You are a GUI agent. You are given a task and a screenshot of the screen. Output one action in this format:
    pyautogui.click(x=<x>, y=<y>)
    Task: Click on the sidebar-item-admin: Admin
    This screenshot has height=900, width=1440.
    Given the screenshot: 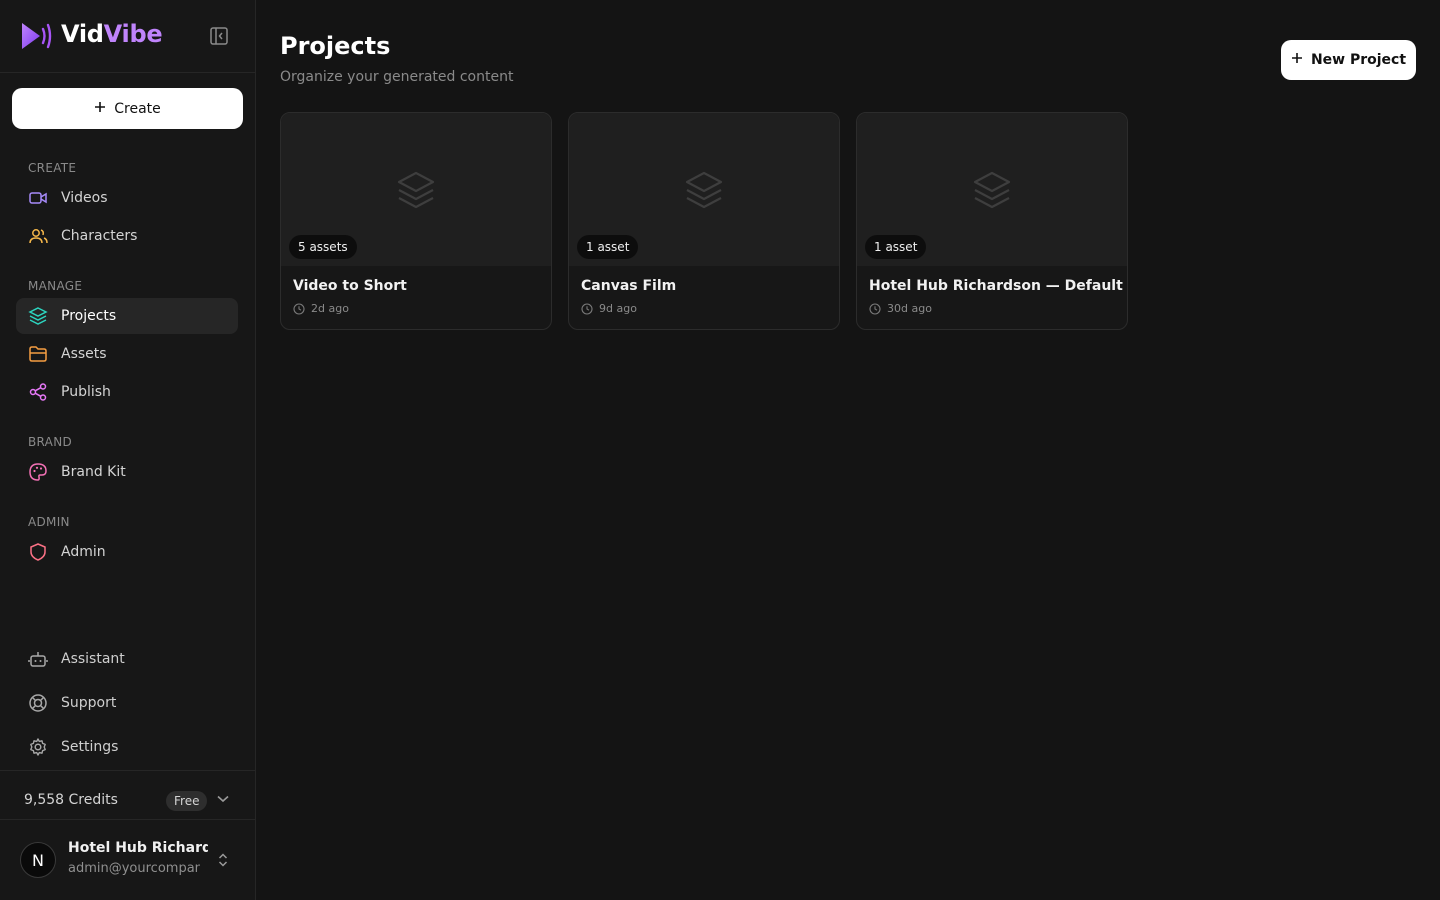 What is the action you would take?
    pyautogui.click(x=127, y=552)
    